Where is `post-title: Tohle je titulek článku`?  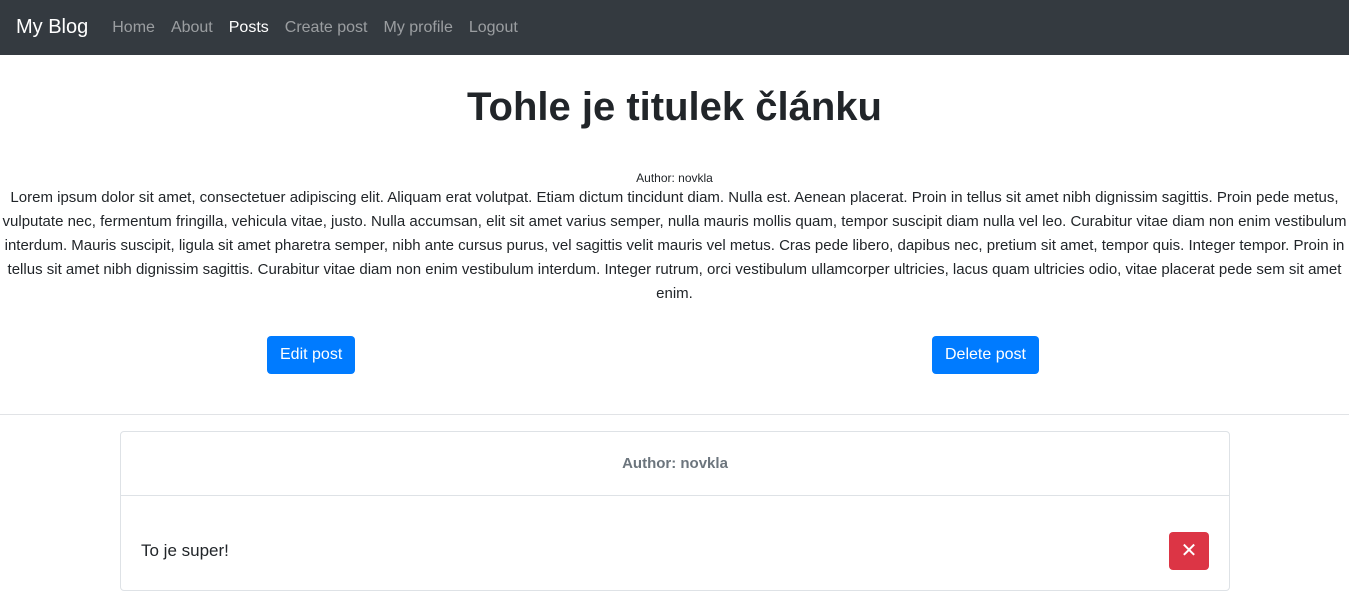 post-title: Tohle je titulek článku is located at coordinates (674, 107).